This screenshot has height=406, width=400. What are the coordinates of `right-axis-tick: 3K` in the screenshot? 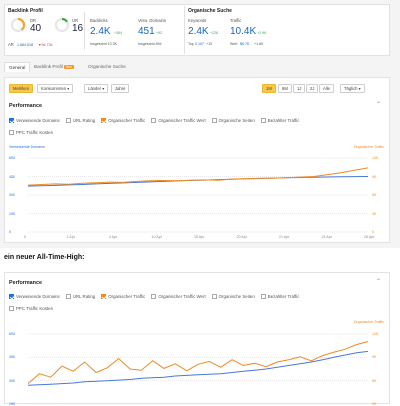 It's located at (374, 404).